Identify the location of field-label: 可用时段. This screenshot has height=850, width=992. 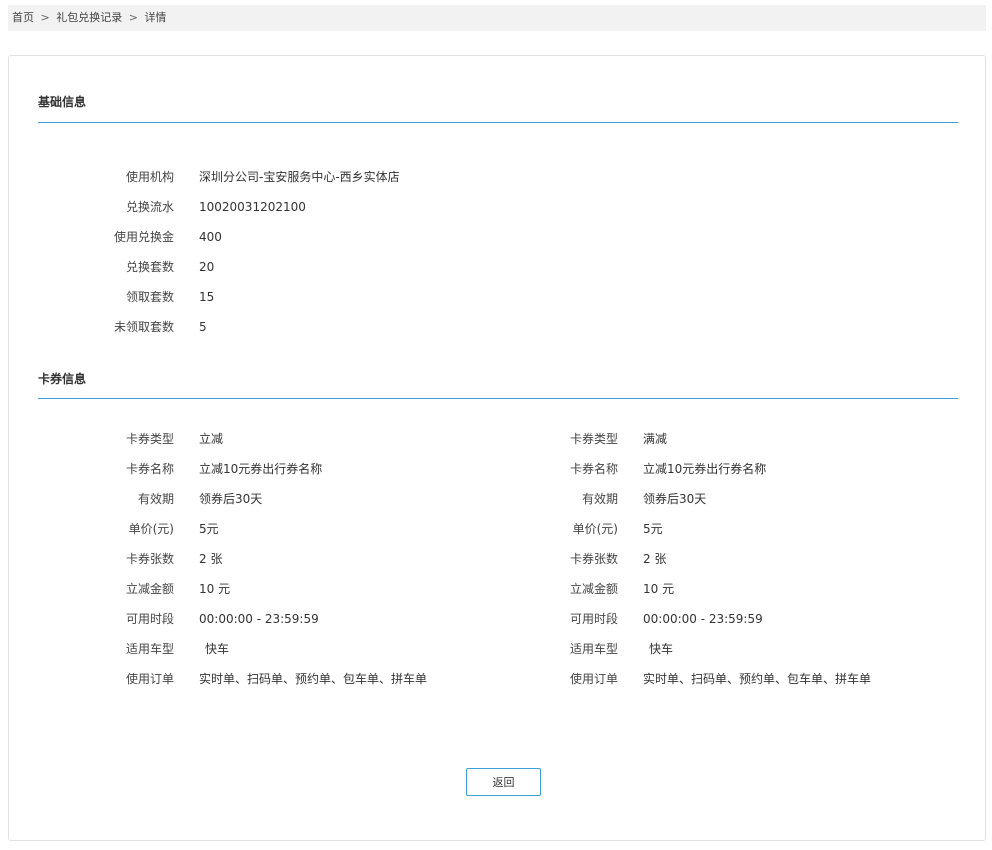
(593, 619).